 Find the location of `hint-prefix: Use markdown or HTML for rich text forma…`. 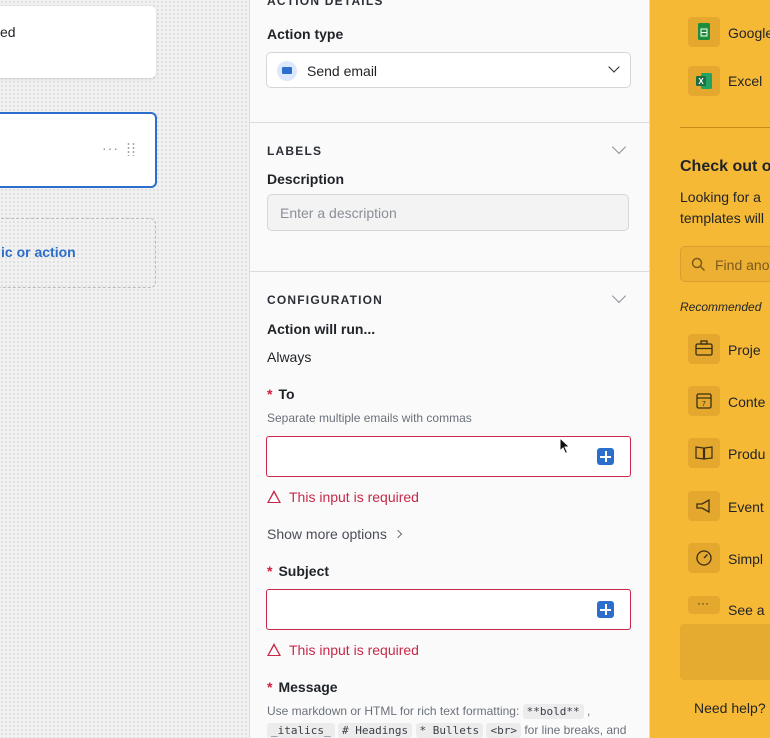

hint-prefix: Use markdown or HTML for rich text forma… is located at coordinates (393, 711).